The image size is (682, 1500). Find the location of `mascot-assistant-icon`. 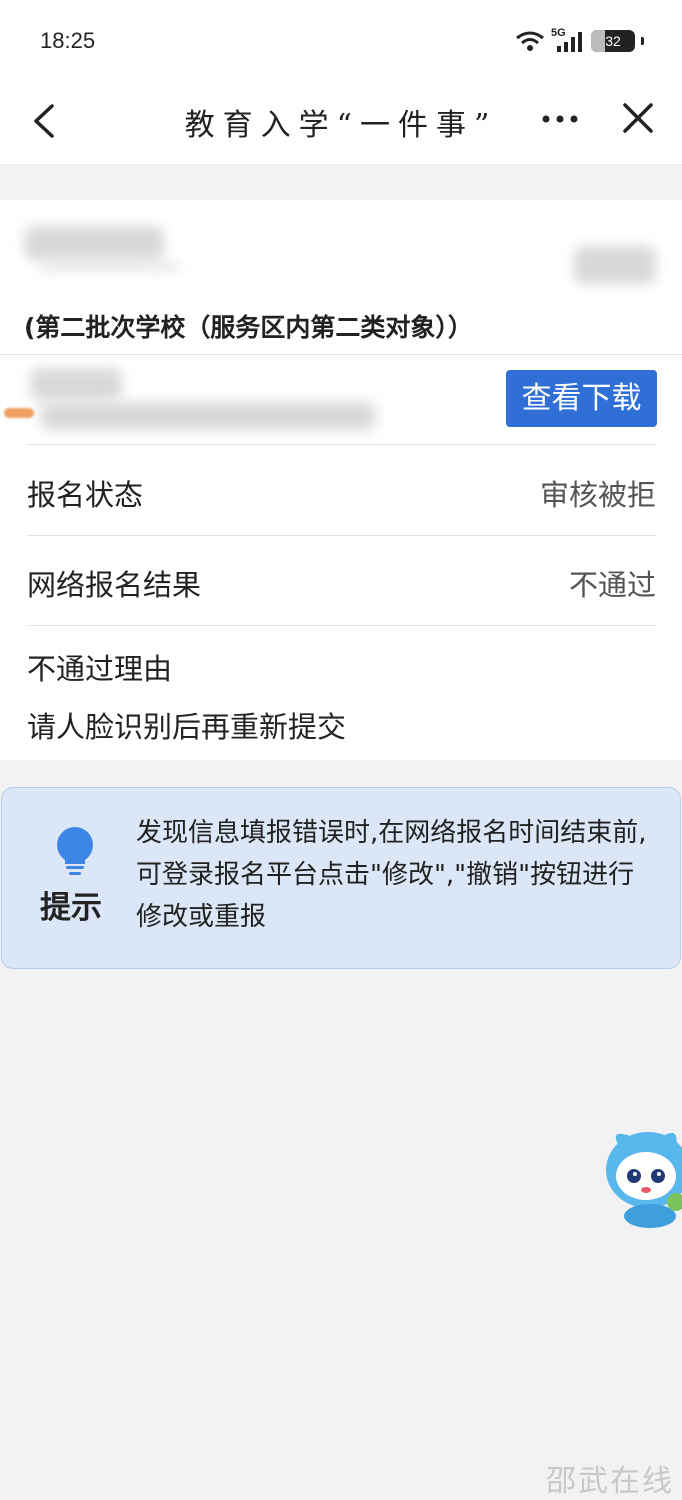

mascot-assistant-icon is located at coordinates (641, 1174).